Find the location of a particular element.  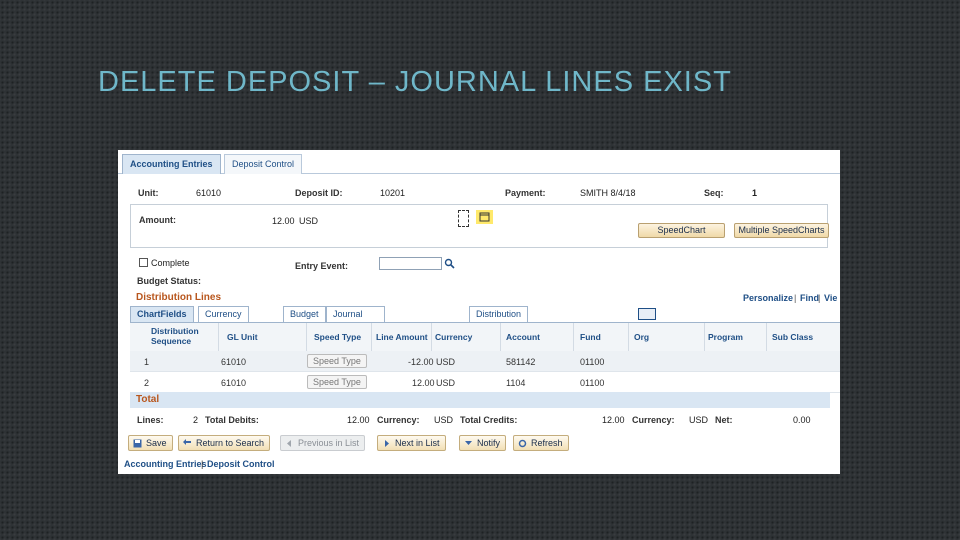

total-lines-value: 2 is located at coordinates (196, 420).